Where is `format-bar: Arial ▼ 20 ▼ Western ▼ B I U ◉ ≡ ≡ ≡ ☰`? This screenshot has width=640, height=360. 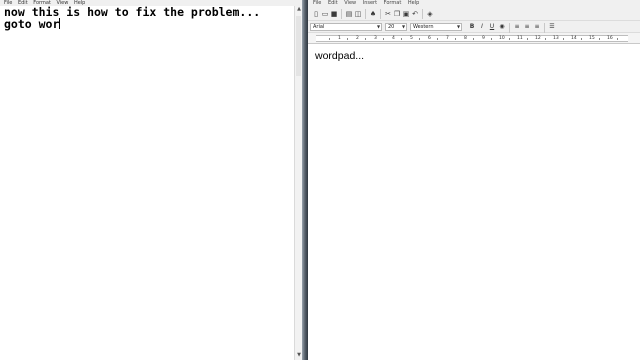
format-bar: Arial ▼ 20 ▼ Western ▼ B I U ◉ ≡ ≡ ≡ ☰ is located at coordinates (474, 27).